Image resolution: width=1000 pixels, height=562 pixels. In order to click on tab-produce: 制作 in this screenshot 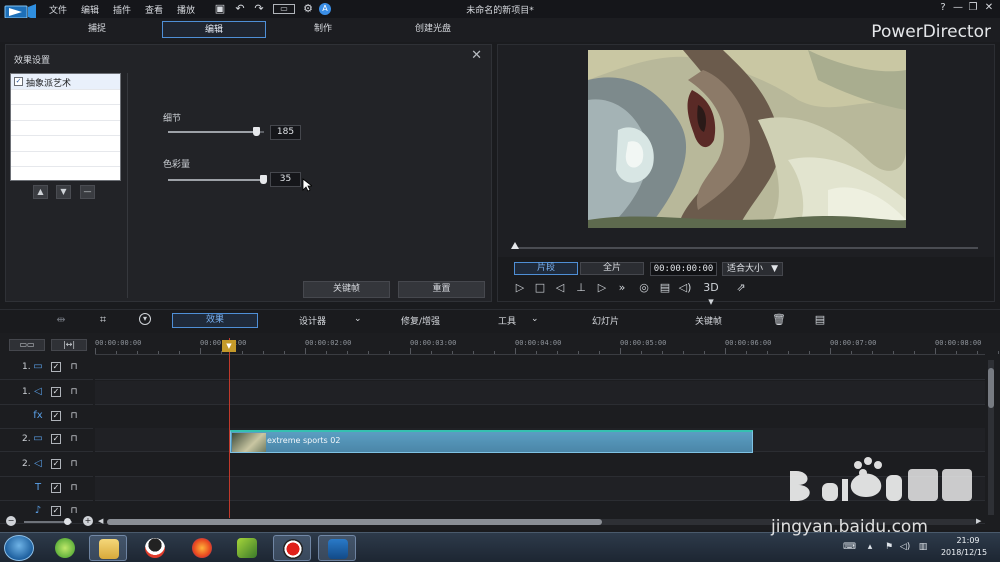, I will do `click(323, 29)`.